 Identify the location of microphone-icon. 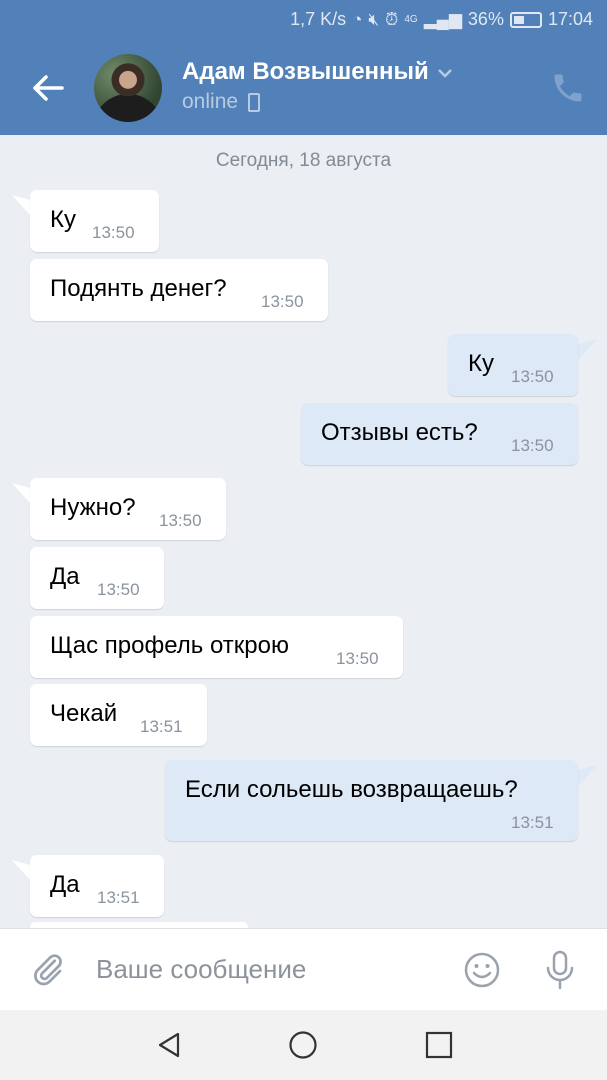
(560, 970).